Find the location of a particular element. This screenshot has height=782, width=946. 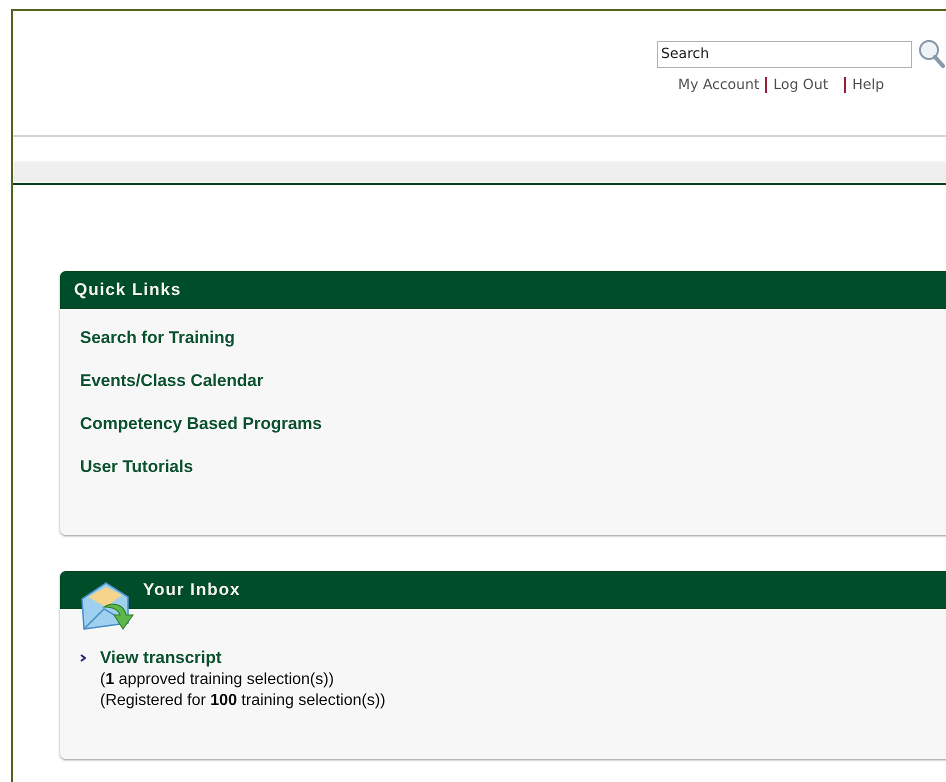

quick-link: Events/Class Calendar is located at coordinates (172, 381).